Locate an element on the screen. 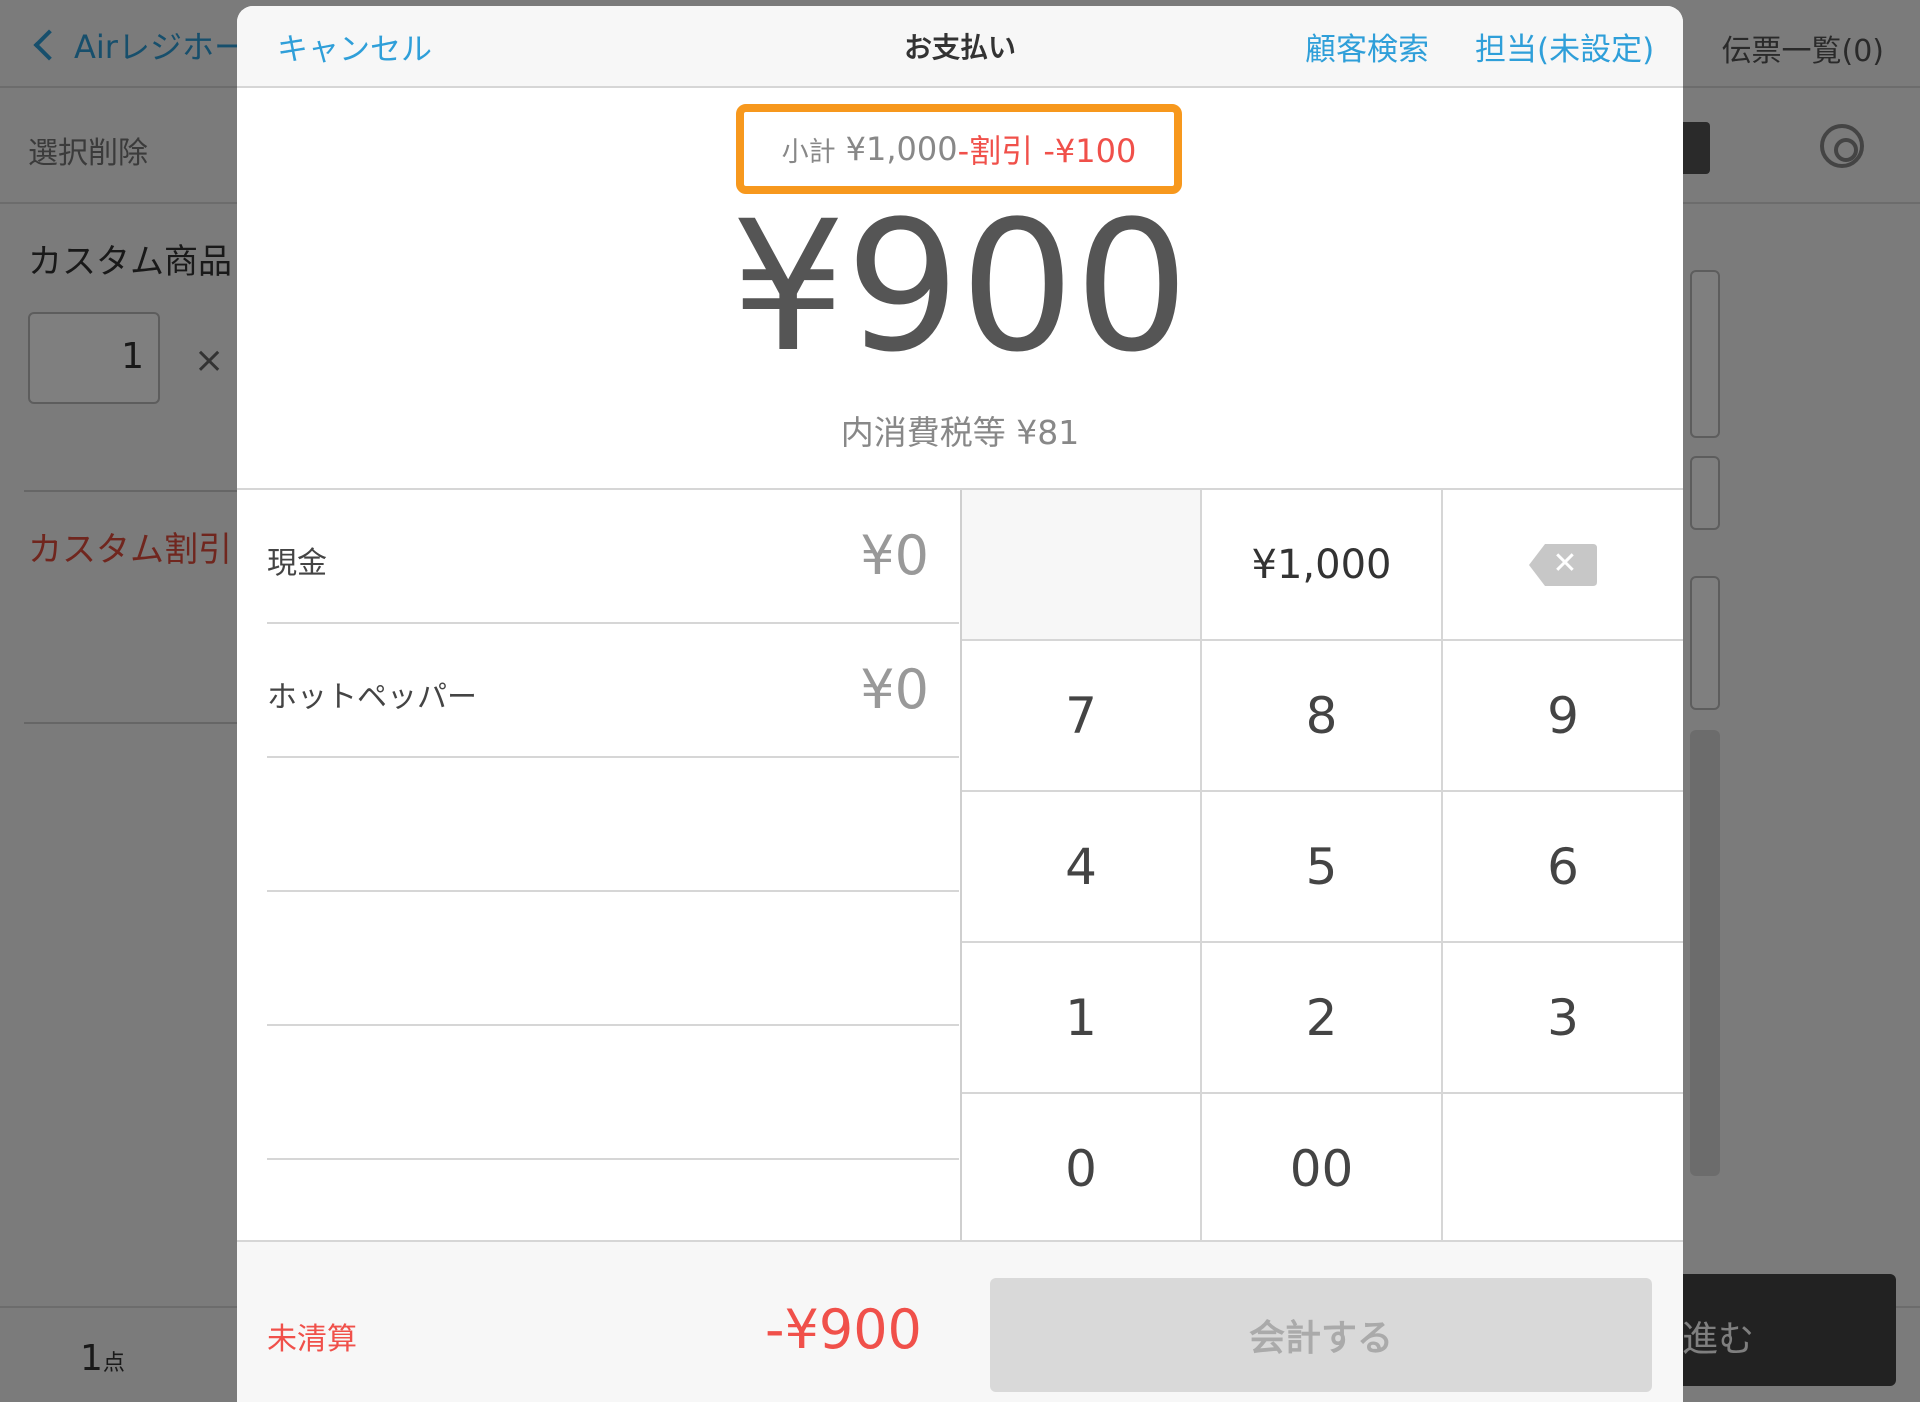 The height and width of the screenshot is (1402, 1920). modal-footer: 未清算 -¥900 会計する is located at coordinates (960, 1321).